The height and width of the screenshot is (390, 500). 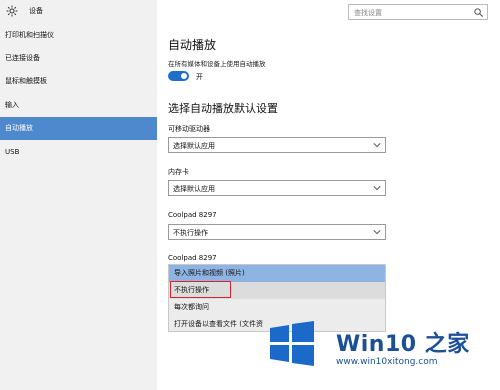 What do you see at coordinates (368, 13) in the screenshot?
I see `search-placeholder: 查找设置` at bounding box center [368, 13].